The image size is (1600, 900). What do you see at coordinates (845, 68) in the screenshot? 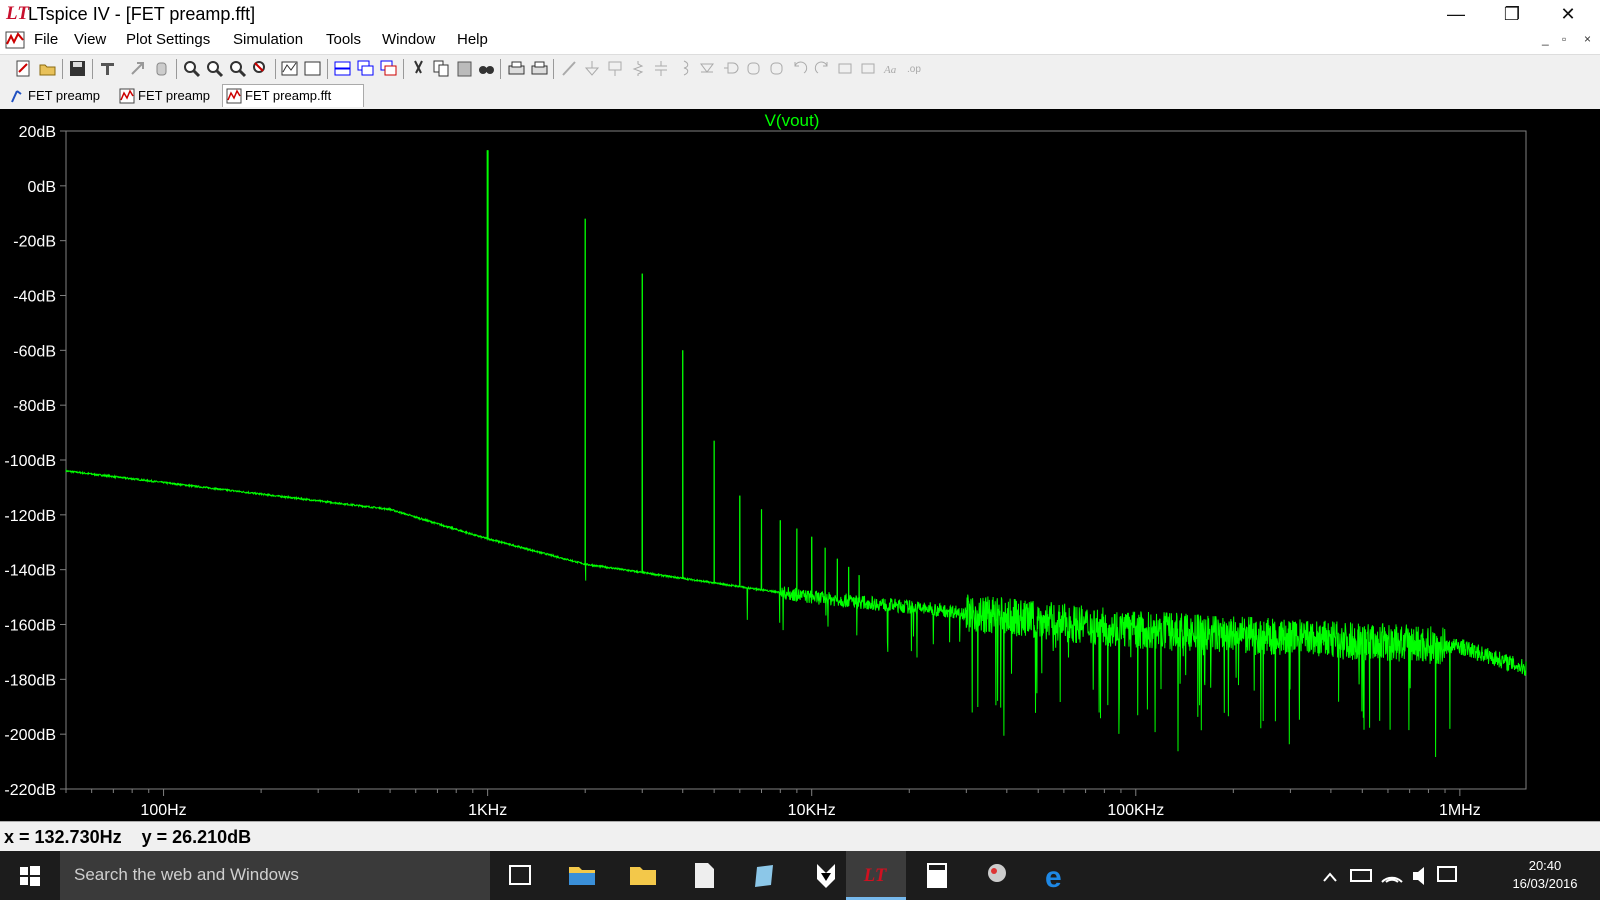
I see `rotate-icon` at bounding box center [845, 68].